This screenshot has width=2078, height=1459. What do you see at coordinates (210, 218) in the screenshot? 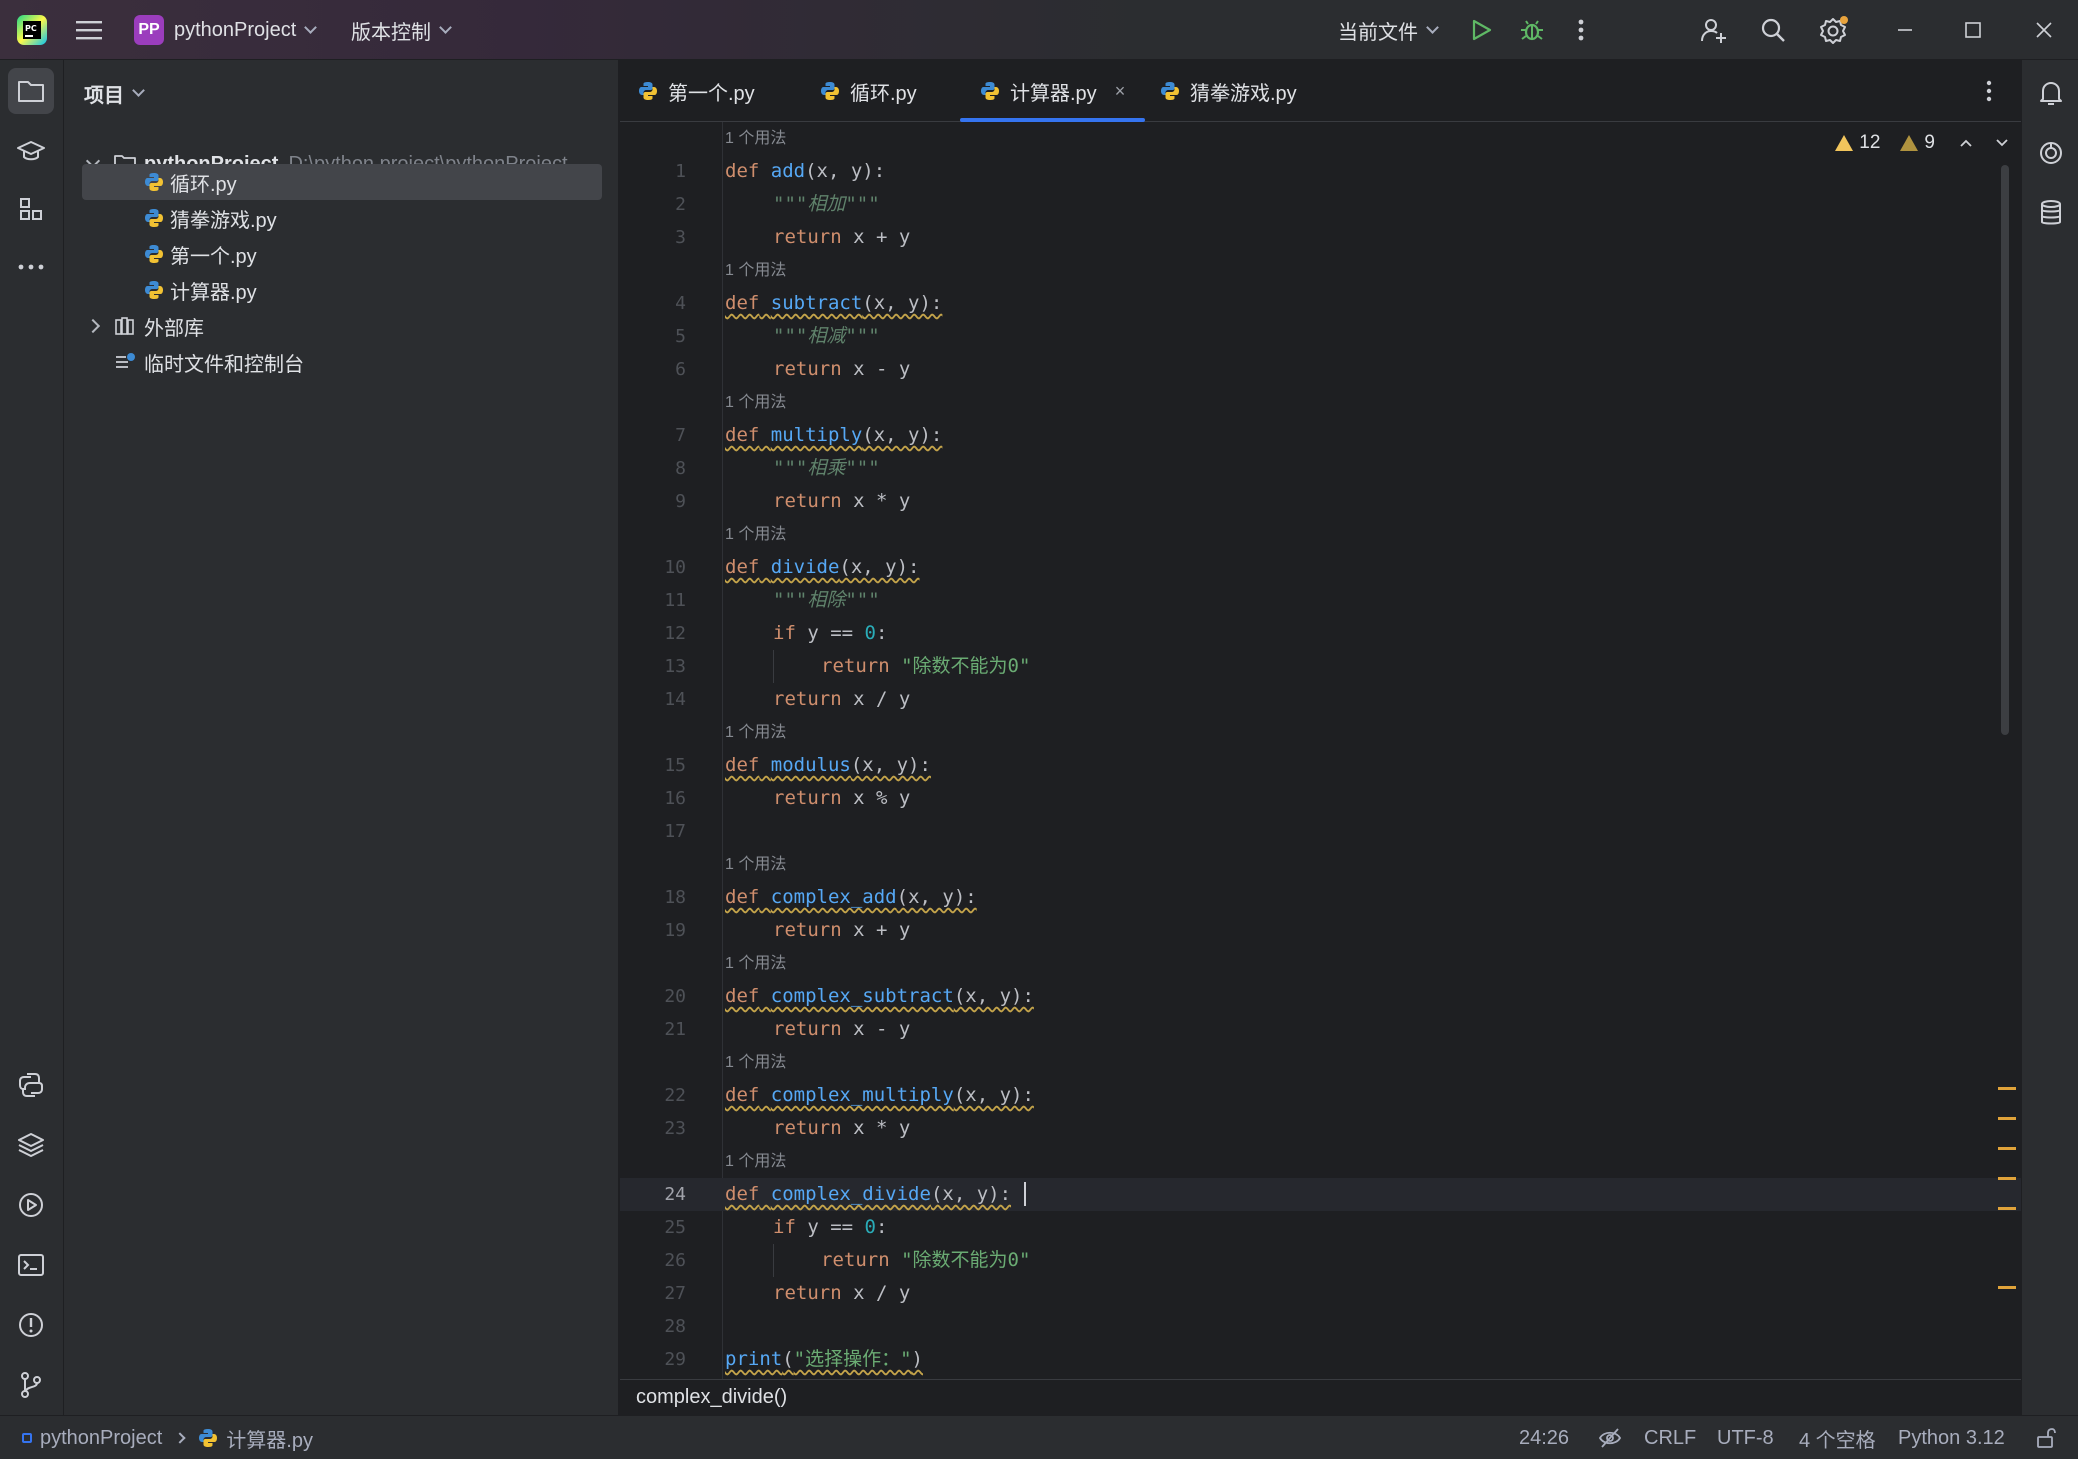
I see `tree-file-1: 猜拳游戏.py` at bounding box center [210, 218].